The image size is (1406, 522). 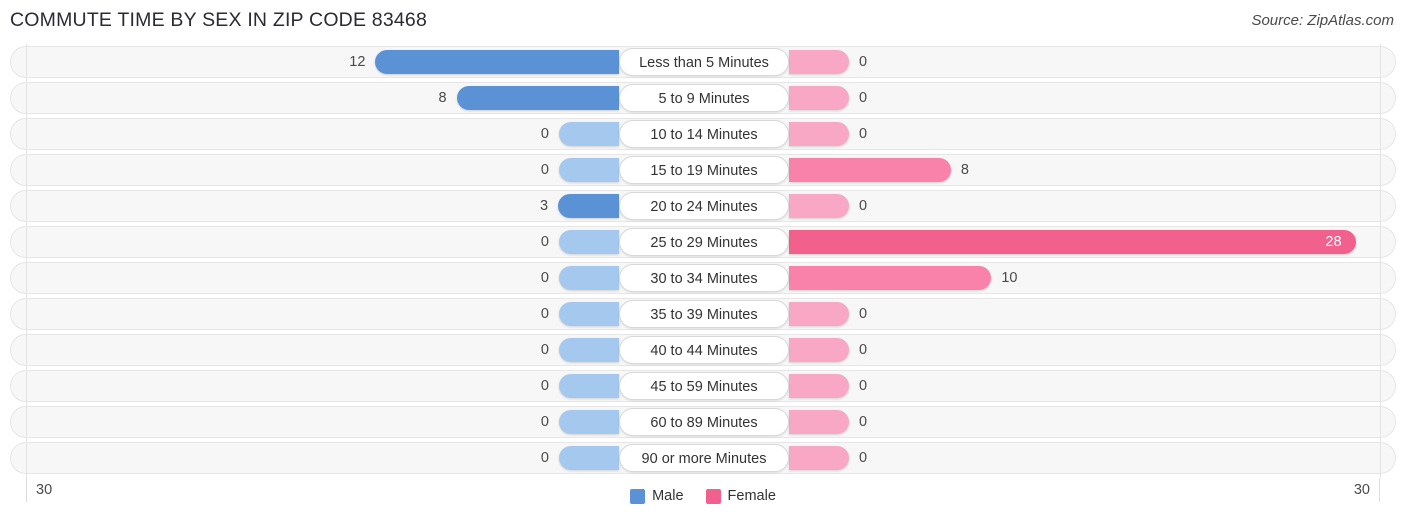 I want to click on axis-gridline-left, so click(x=26, y=261).